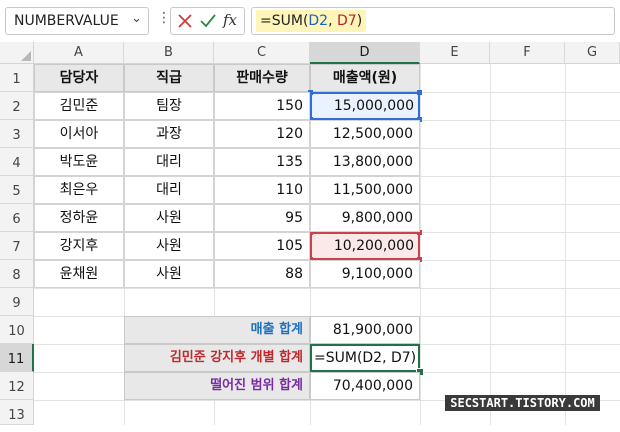 This screenshot has height=432, width=620. I want to click on table-cell: 110, so click(262, 190).